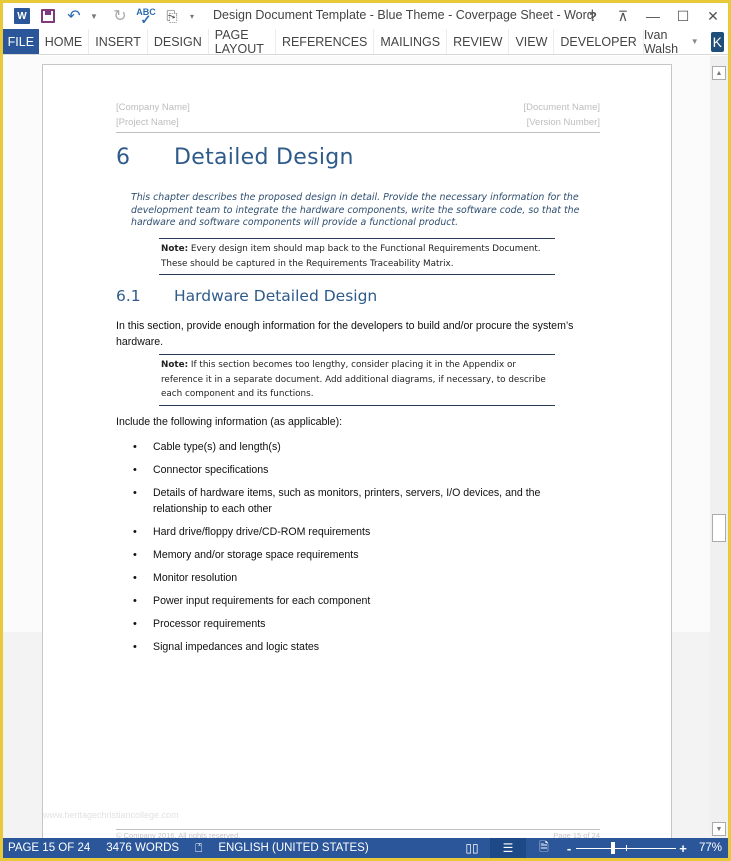 The width and height of the screenshot is (731, 861). I want to click on read-mode-icon: ▯▯, so click(472, 848).